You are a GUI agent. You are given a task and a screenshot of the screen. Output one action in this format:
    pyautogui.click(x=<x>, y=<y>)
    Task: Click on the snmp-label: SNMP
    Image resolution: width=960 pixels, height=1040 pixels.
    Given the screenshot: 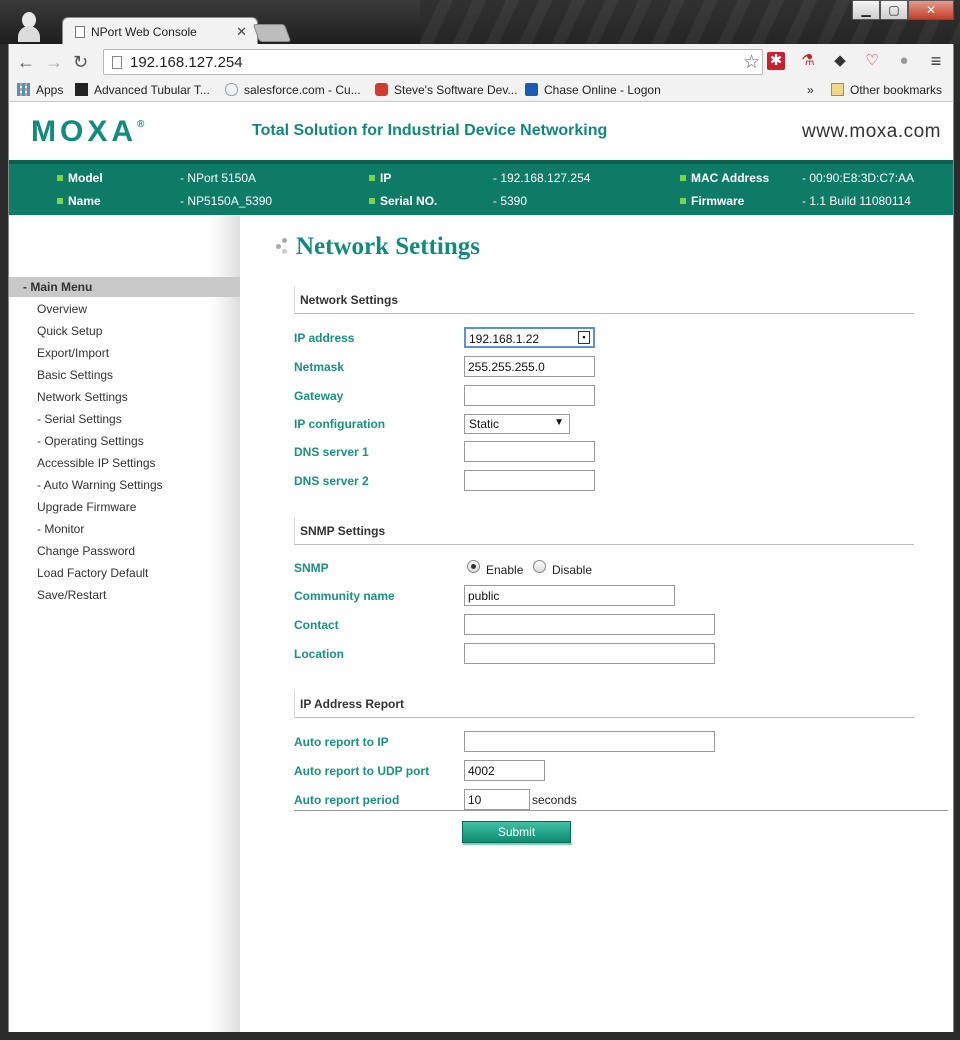 What is the action you would take?
    pyautogui.click(x=311, y=568)
    